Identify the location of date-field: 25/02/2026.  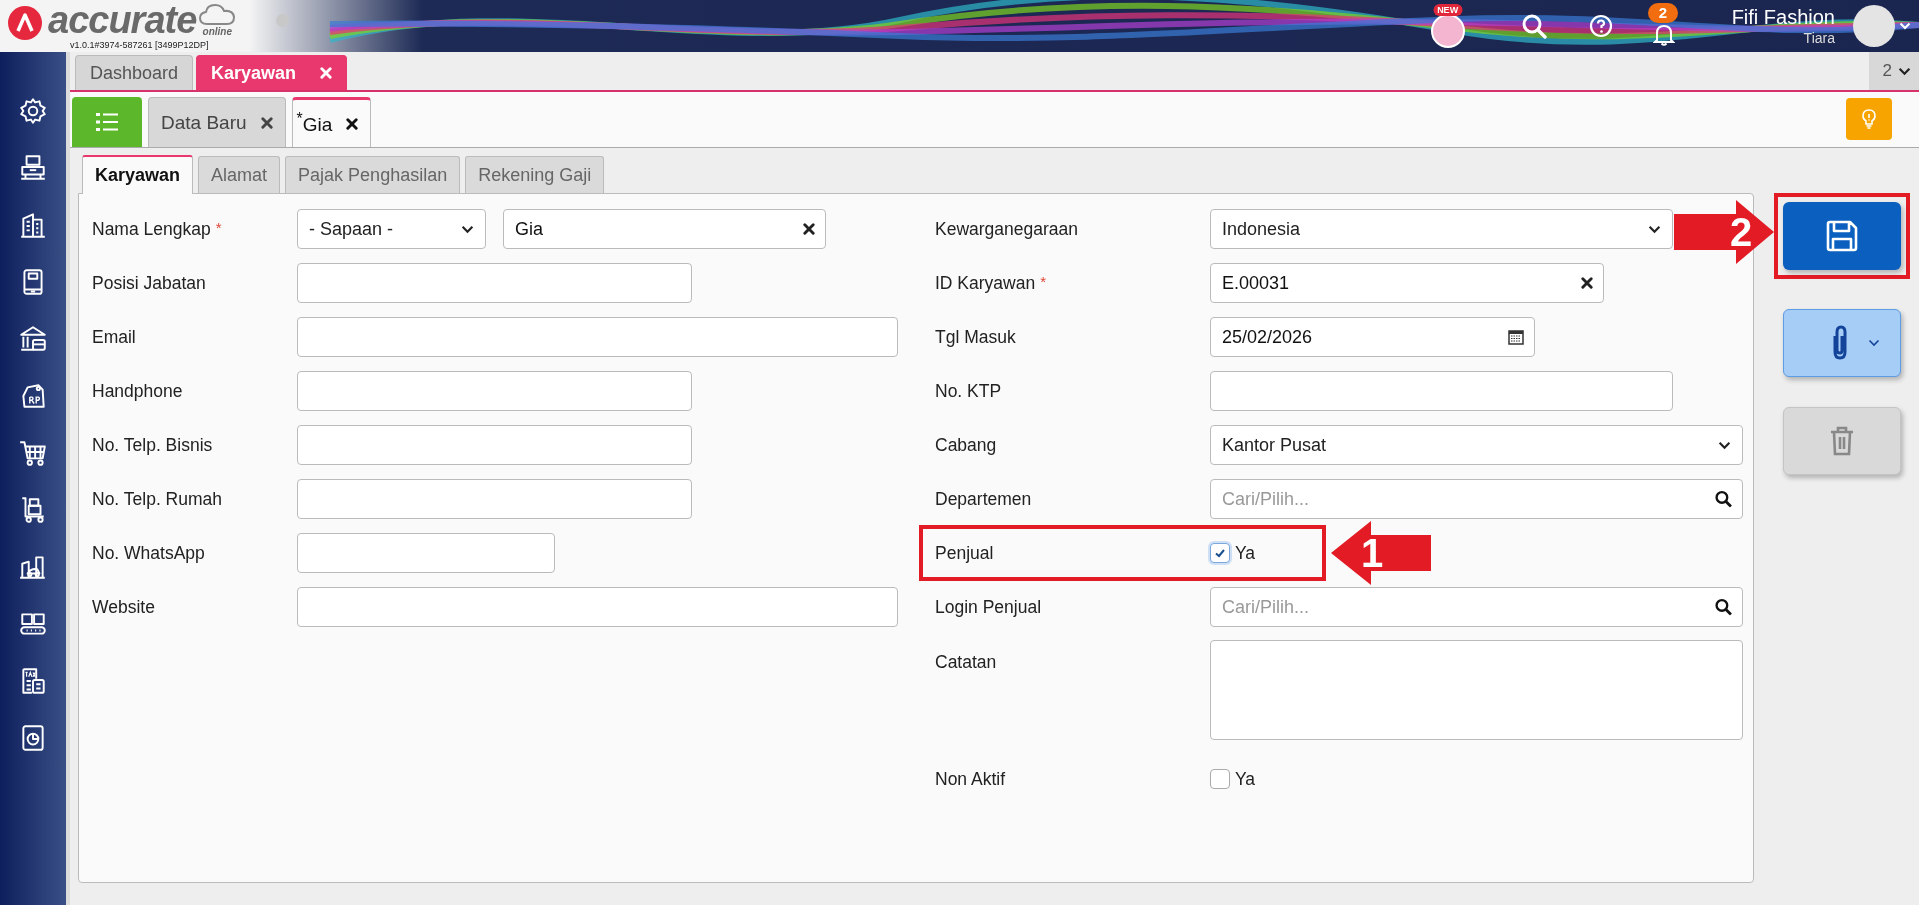
(1372, 337).